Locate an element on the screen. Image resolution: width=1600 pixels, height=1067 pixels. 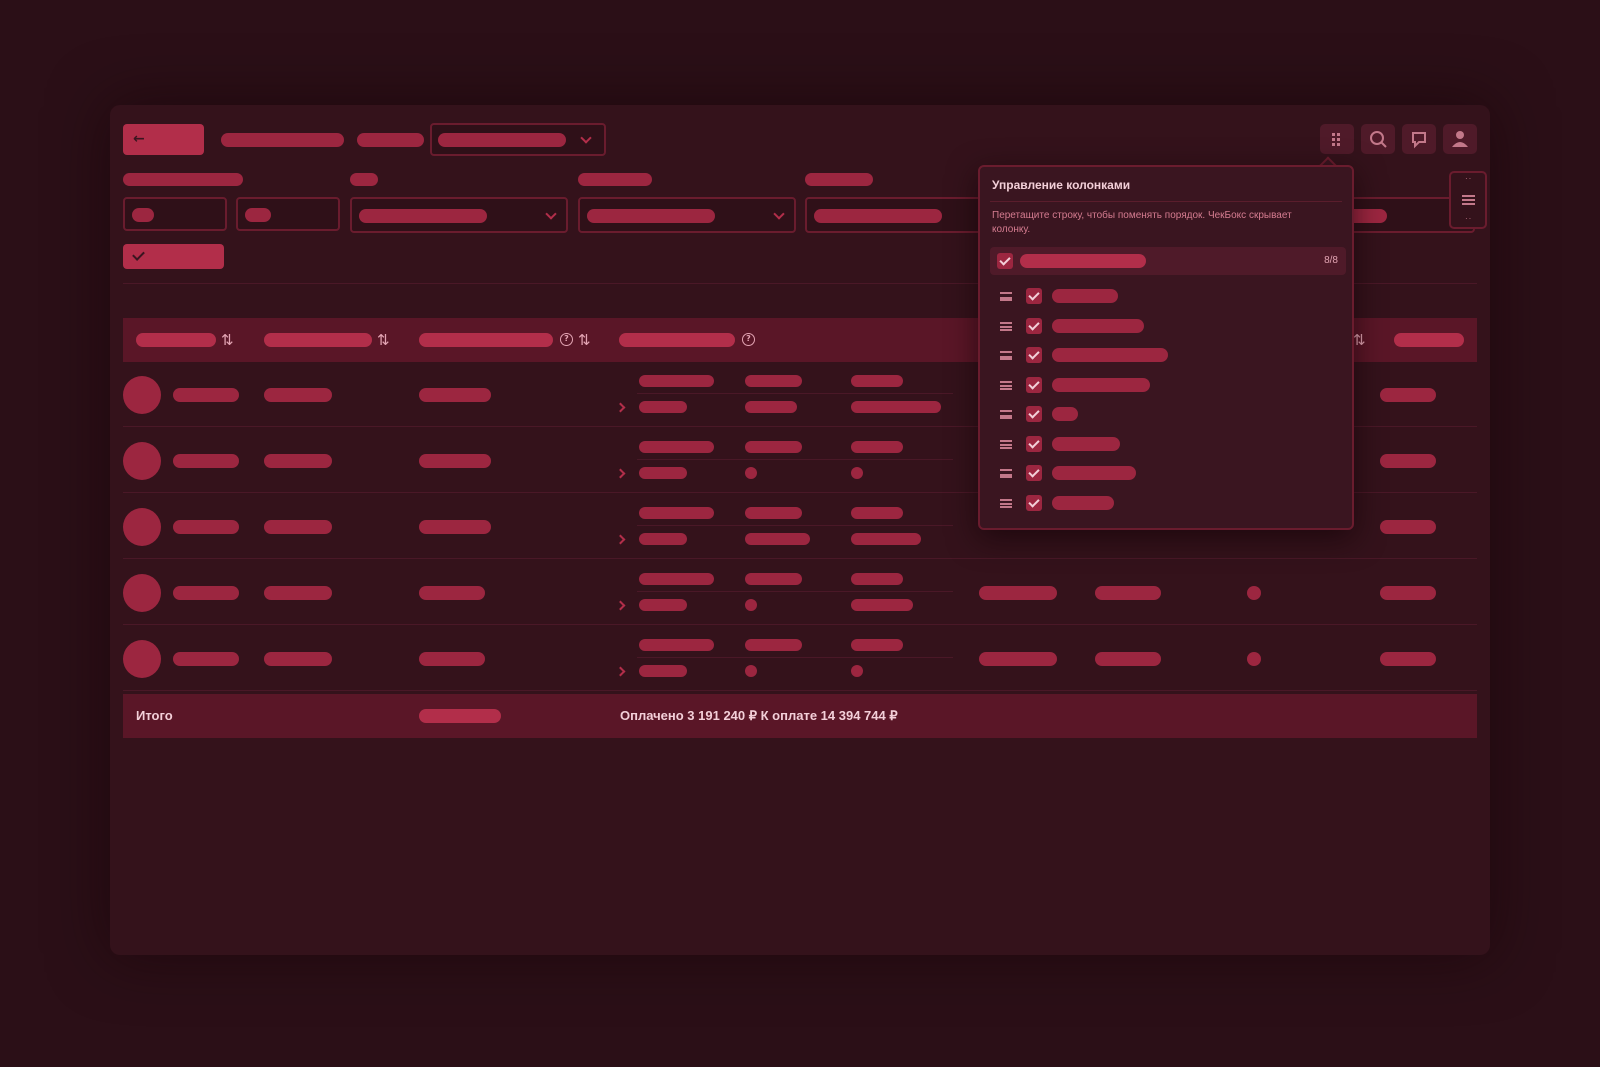
input-value is located at coordinates (143, 215).